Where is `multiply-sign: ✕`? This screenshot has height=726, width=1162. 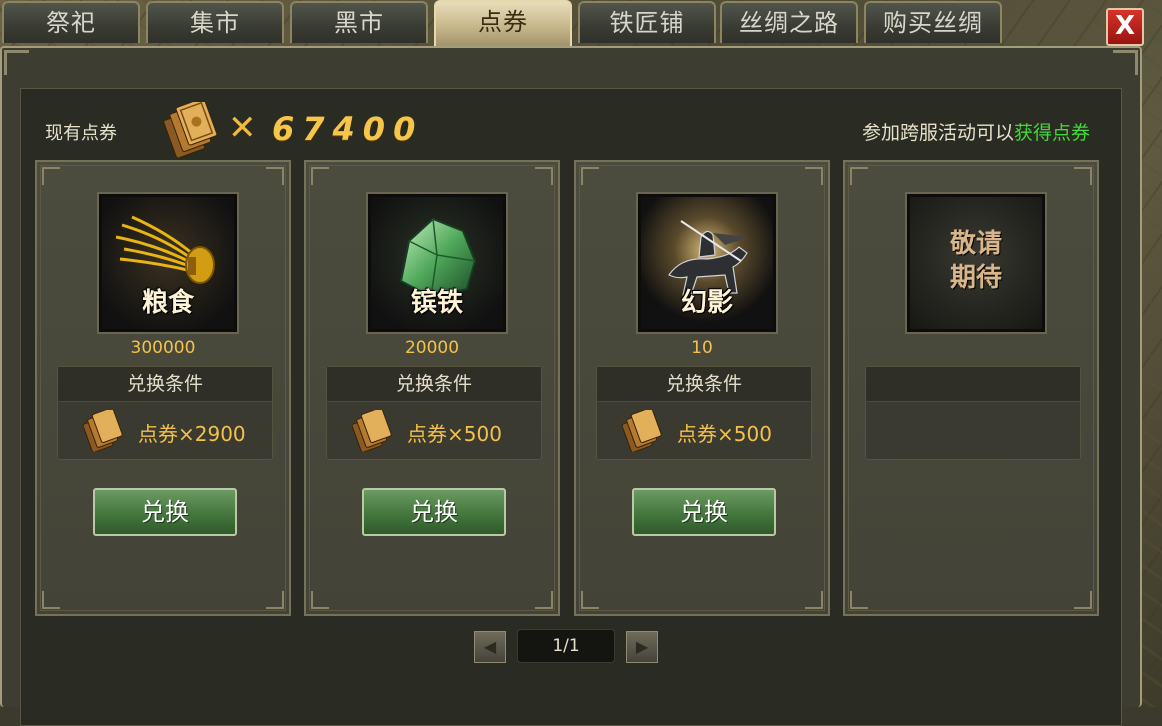 multiply-sign: ✕ is located at coordinates (242, 128).